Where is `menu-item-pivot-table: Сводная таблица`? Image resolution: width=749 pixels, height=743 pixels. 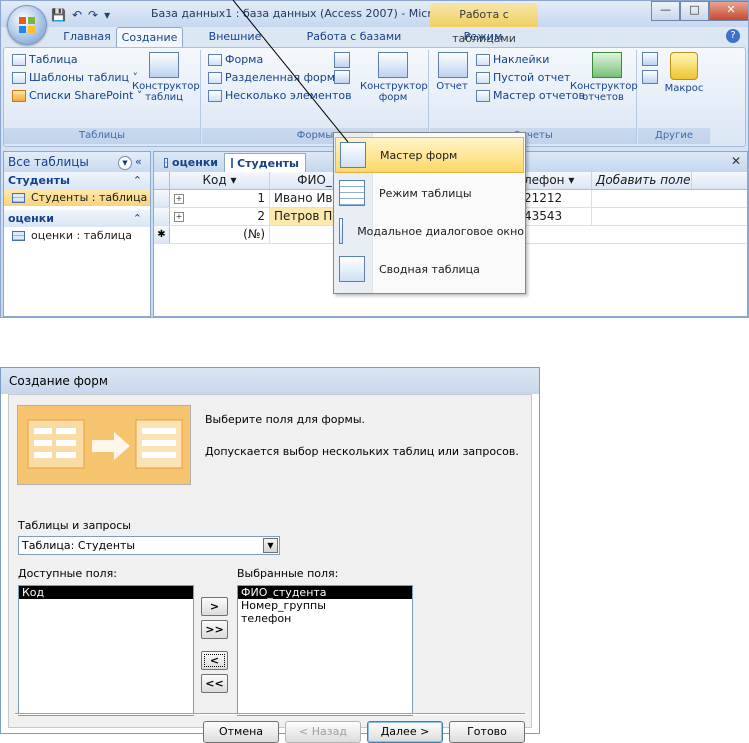 menu-item-pivot-table: Сводная таблица is located at coordinates (429, 269).